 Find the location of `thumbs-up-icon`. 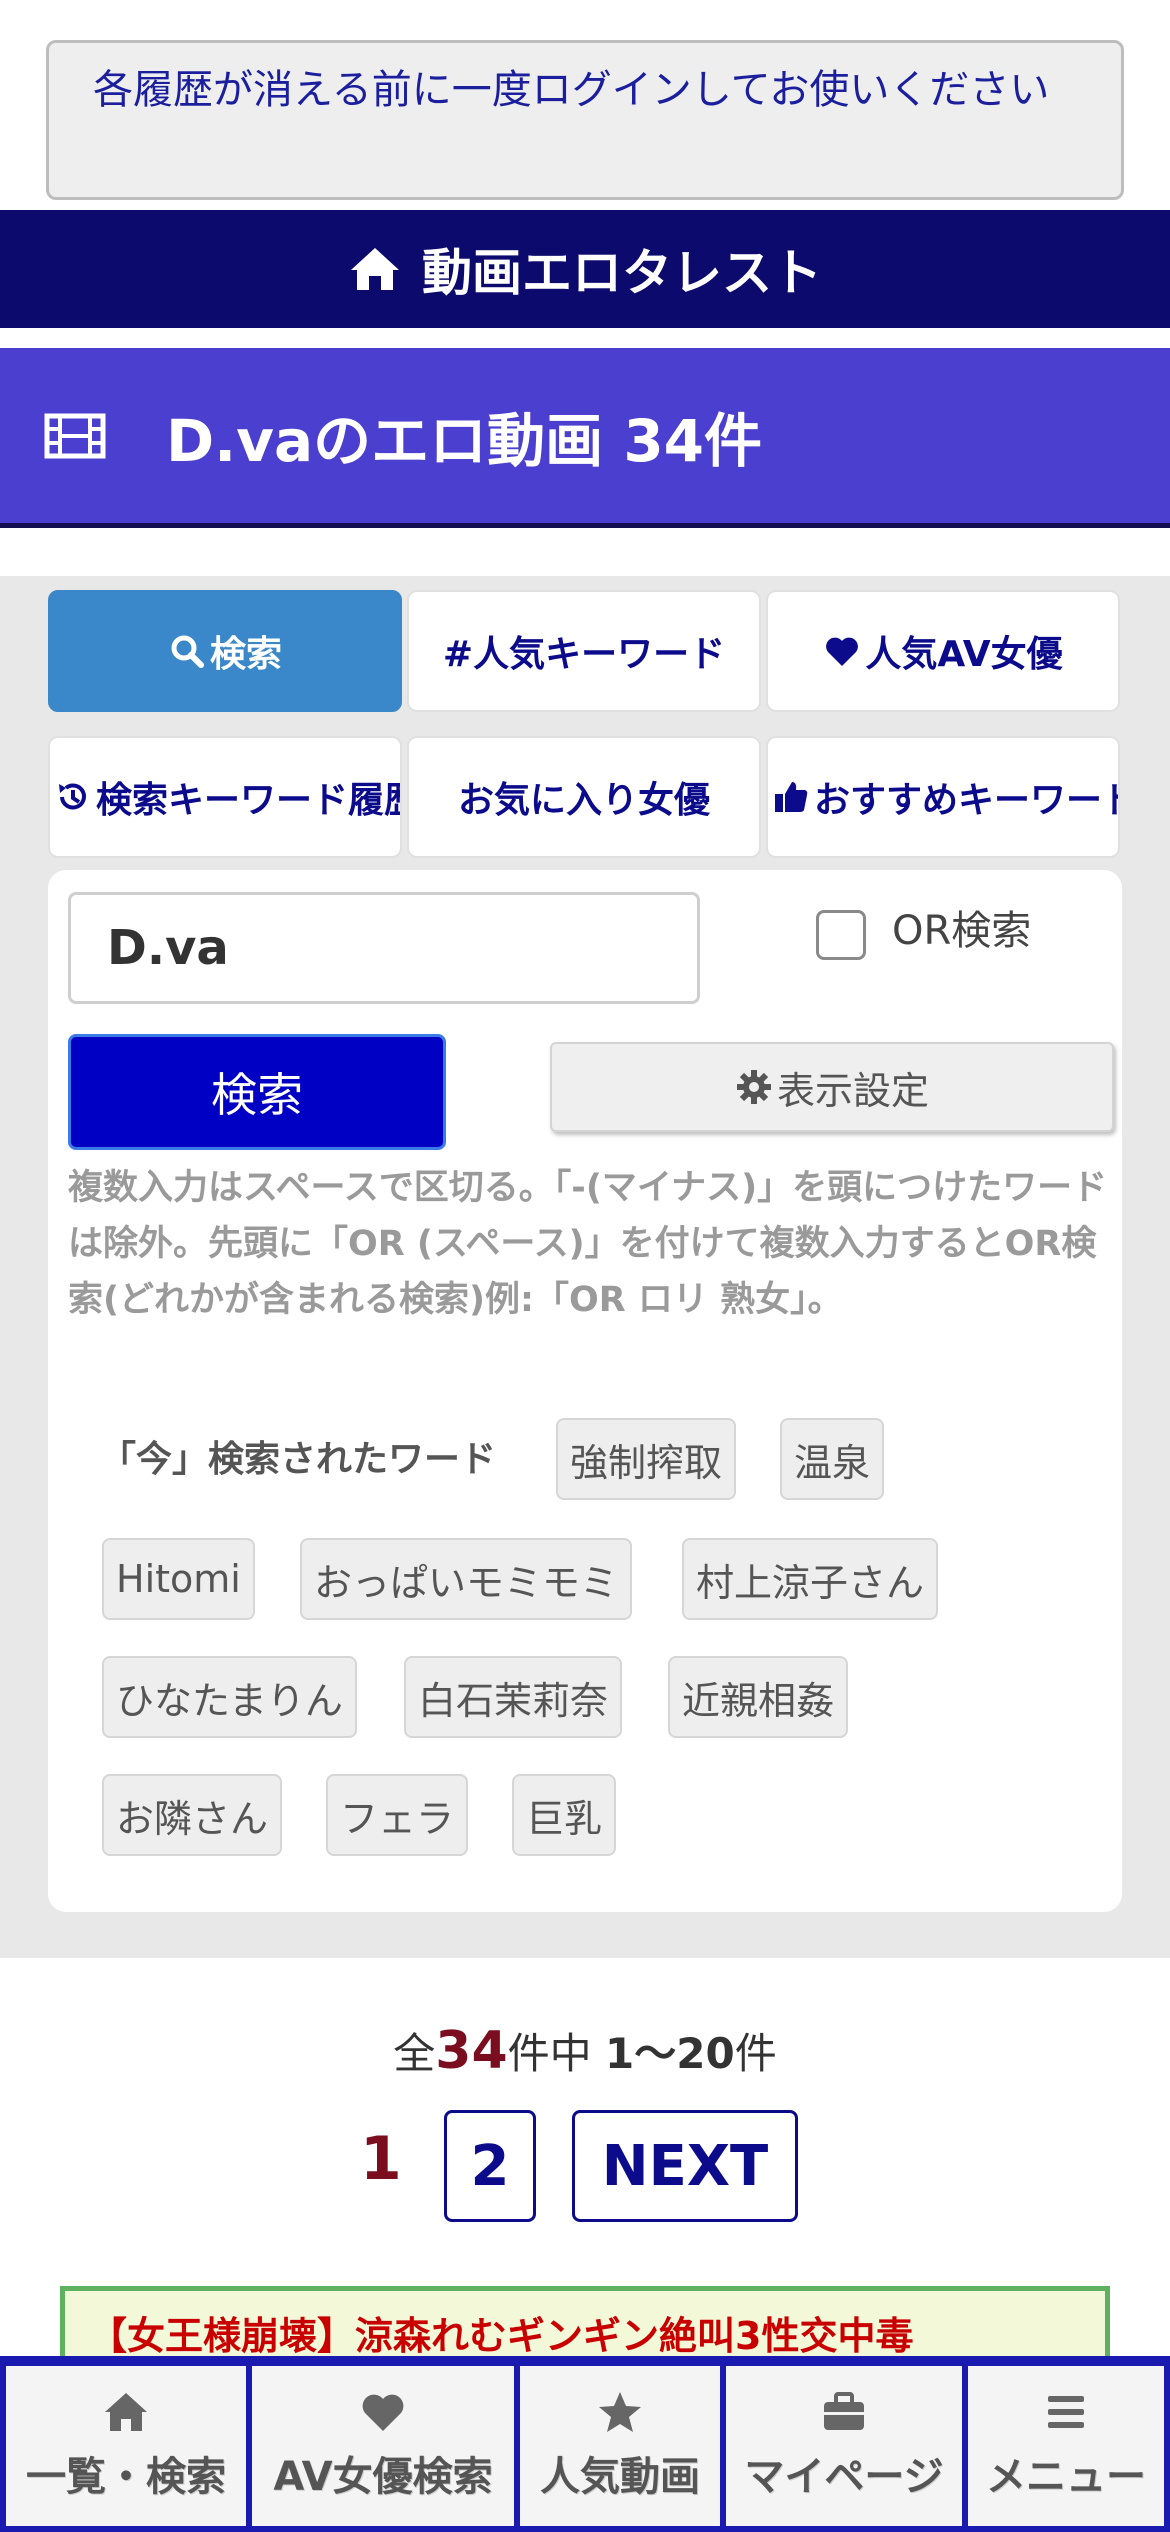

thumbs-up-icon is located at coordinates (791, 797).